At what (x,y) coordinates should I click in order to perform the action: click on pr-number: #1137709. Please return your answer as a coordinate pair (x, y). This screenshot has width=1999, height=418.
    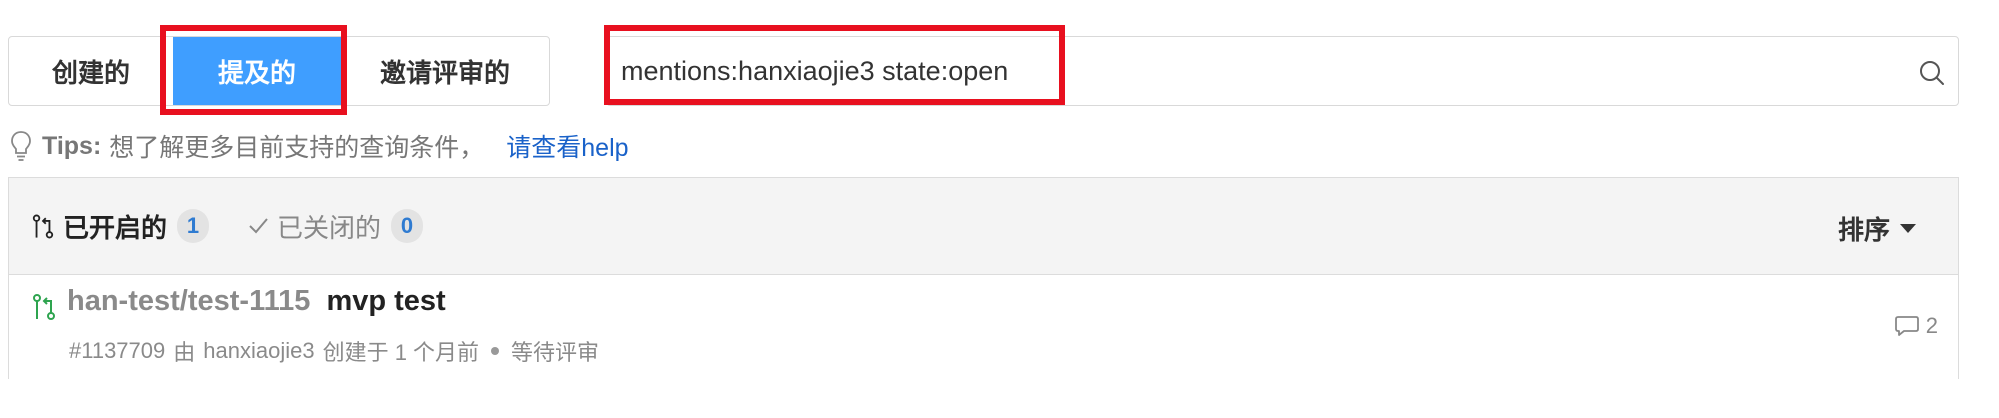
    Looking at the image, I should click on (117, 351).